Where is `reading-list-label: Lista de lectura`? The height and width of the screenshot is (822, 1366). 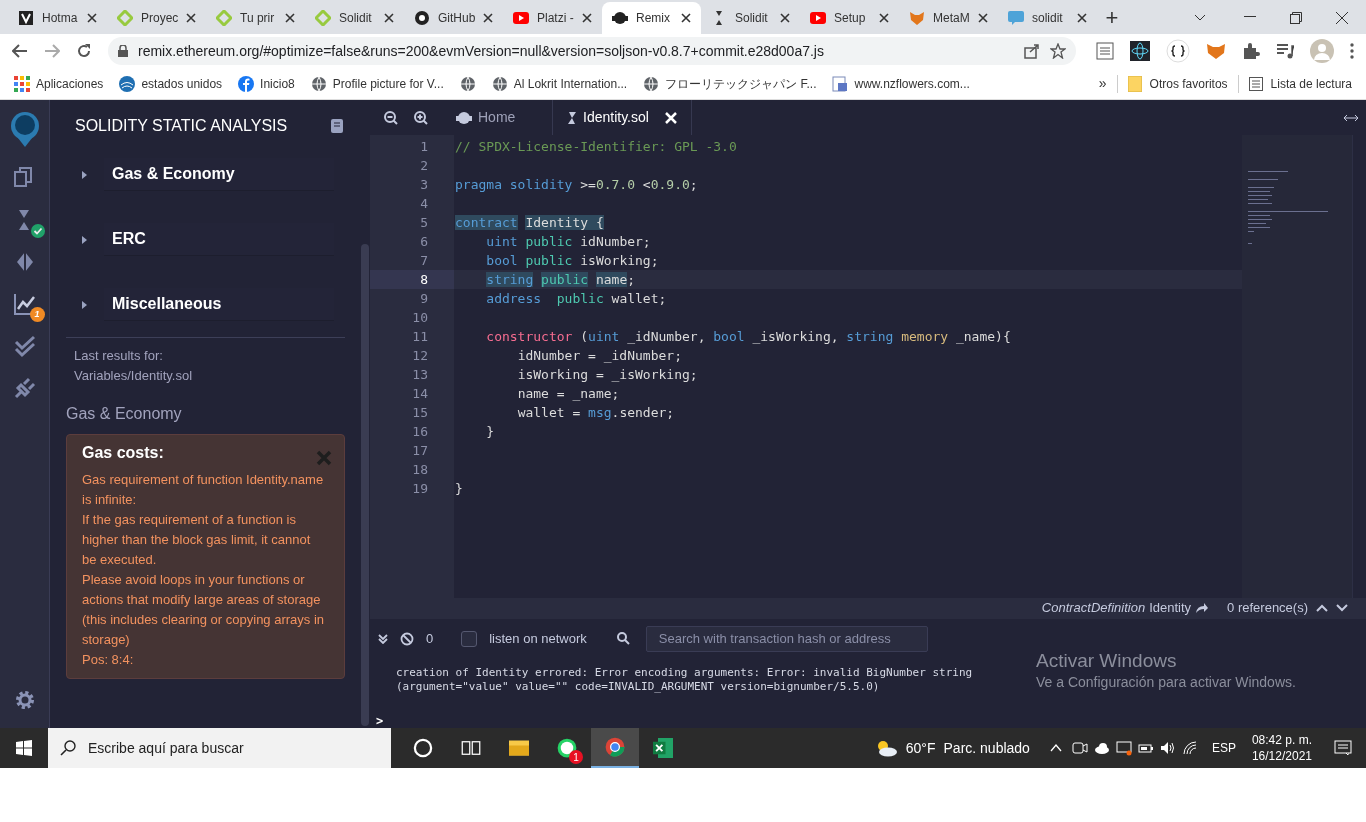
reading-list-label: Lista de lectura is located at coordinates (1311, 84).